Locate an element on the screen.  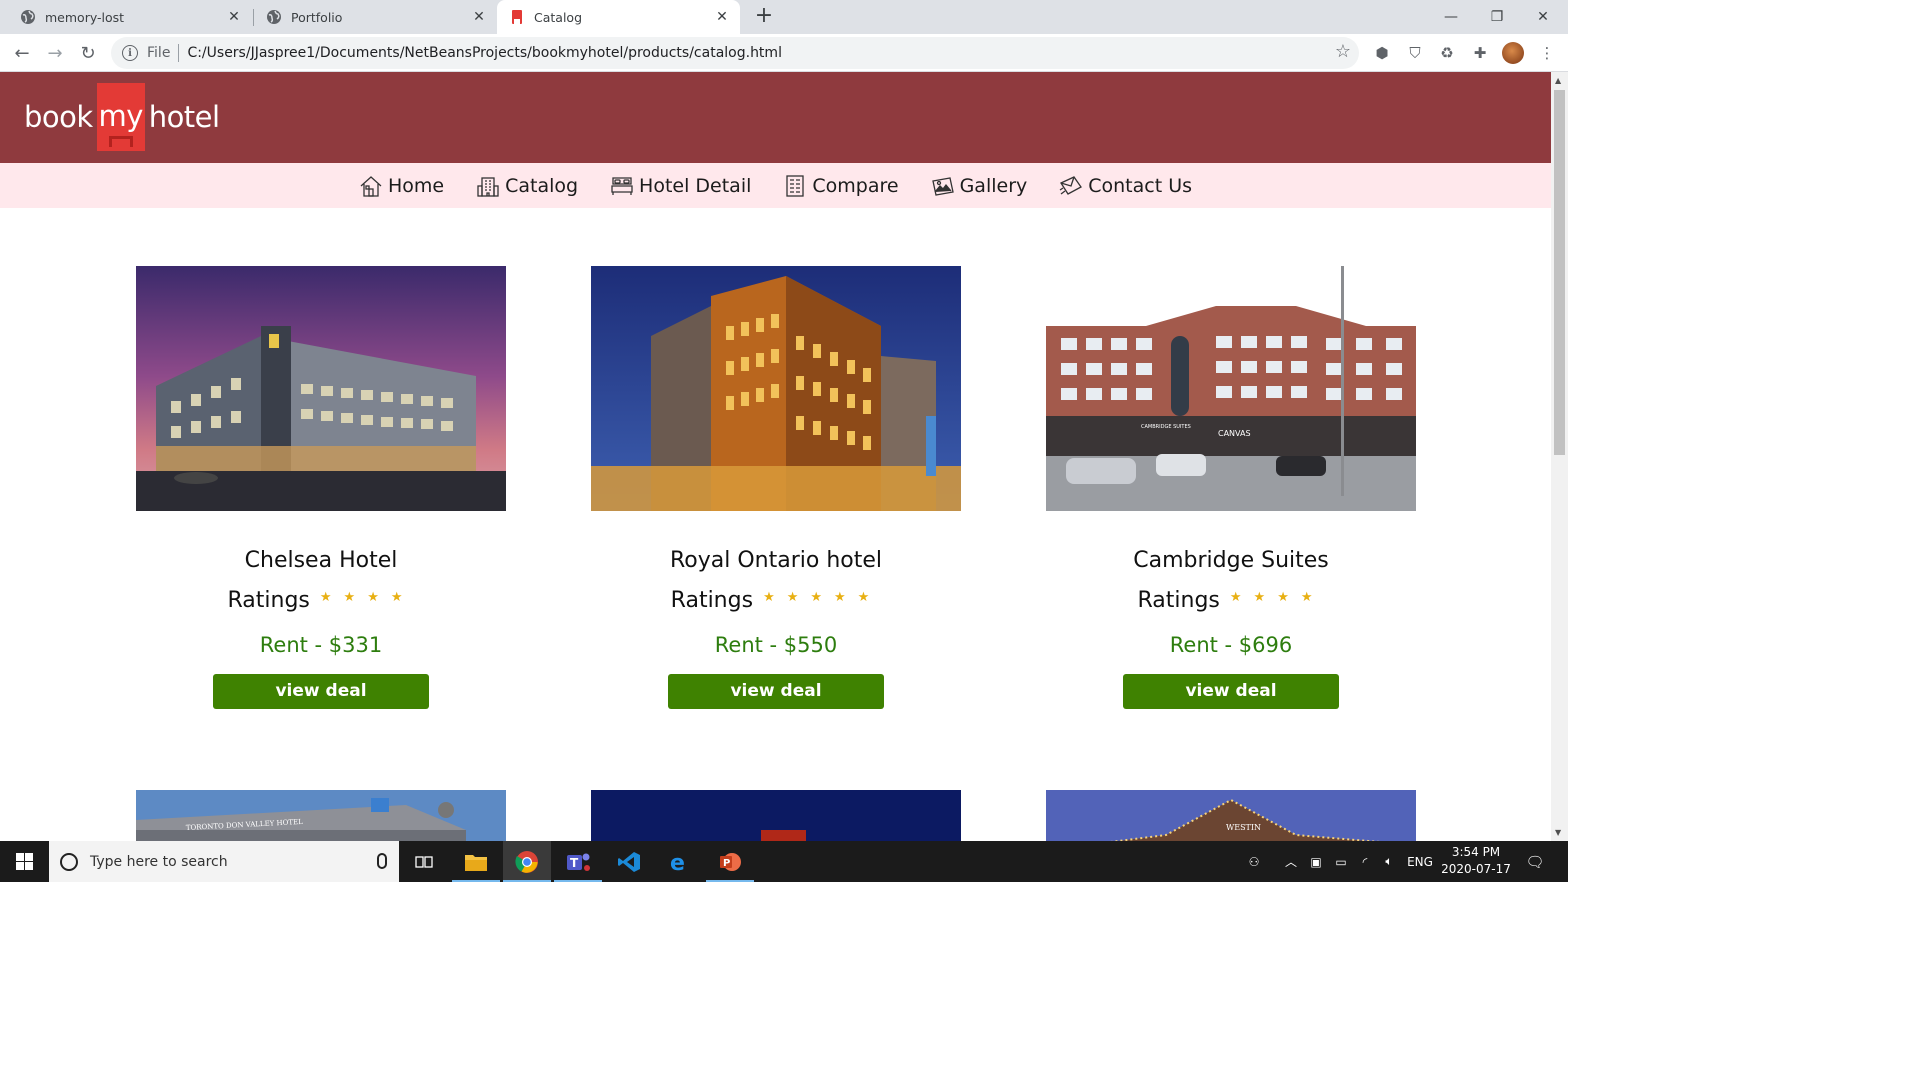
forward-button: → is located at coordinates (55, 53).